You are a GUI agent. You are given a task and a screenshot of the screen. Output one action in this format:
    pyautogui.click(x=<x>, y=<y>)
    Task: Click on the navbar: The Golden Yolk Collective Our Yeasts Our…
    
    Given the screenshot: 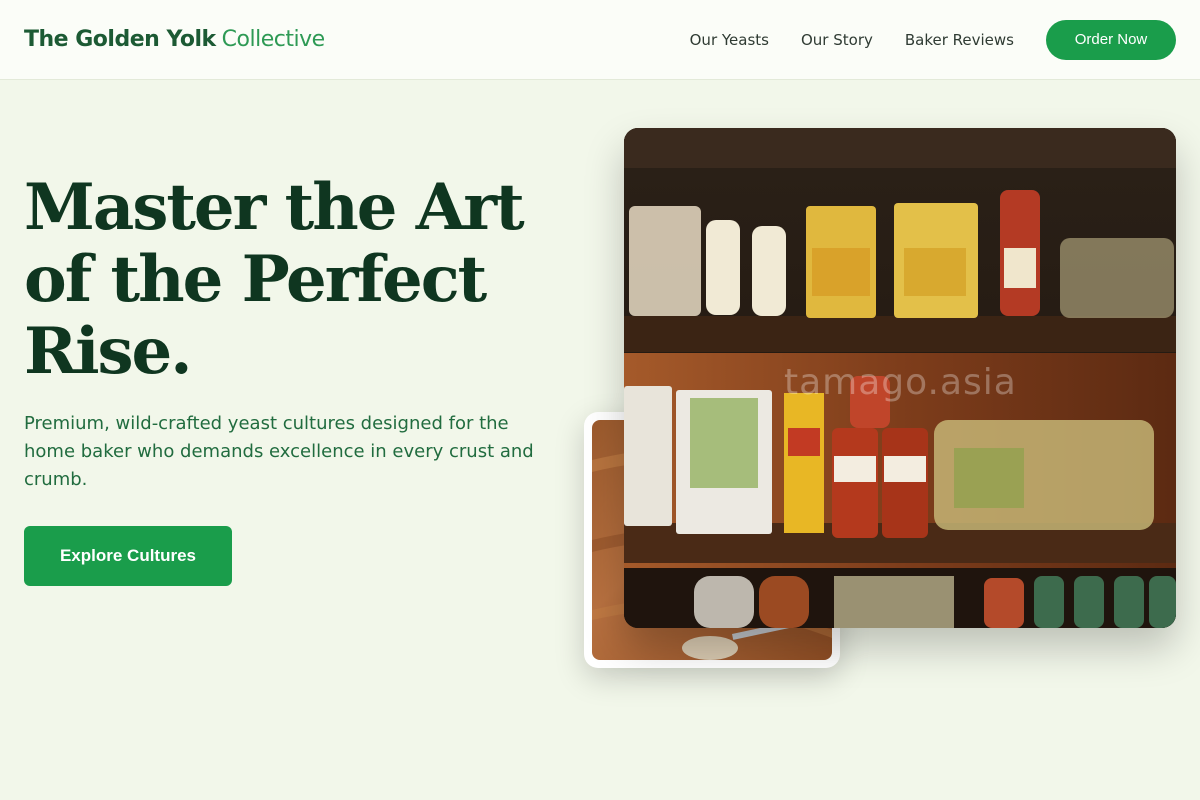 What is the action you would take?
    pyautogui.click(x=600, y=40)
    